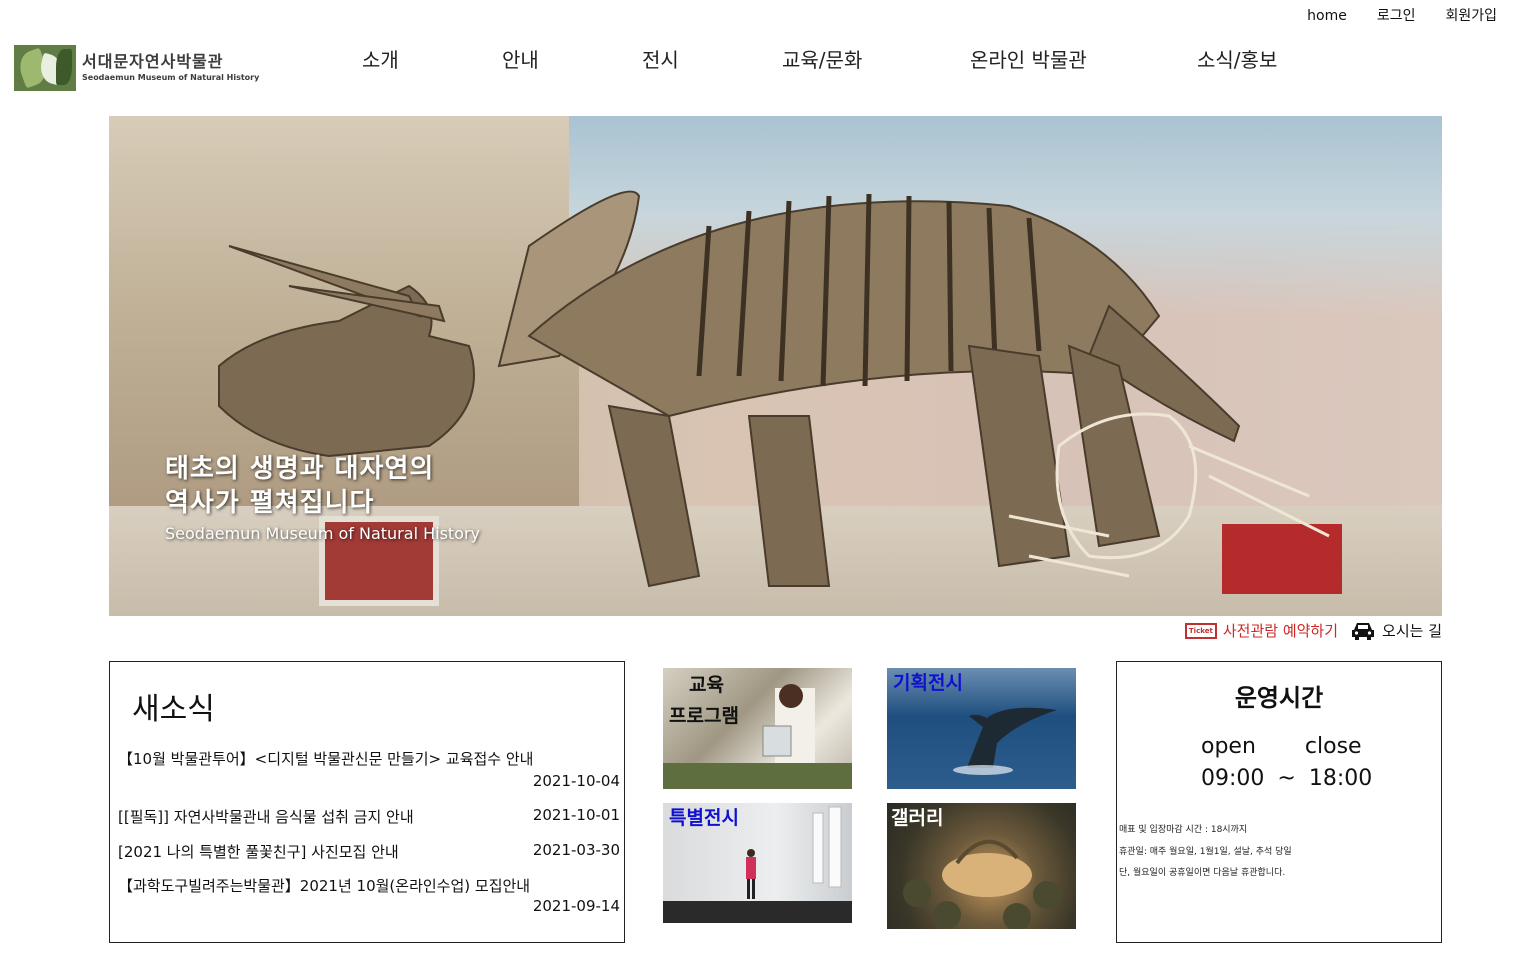 Image resolution: width=1517 pixels, height=958 pixels. What do you see at coordinates (1228, 746) in the screenshot?
I see `open-label: open` at bounding box center [1228, 746].